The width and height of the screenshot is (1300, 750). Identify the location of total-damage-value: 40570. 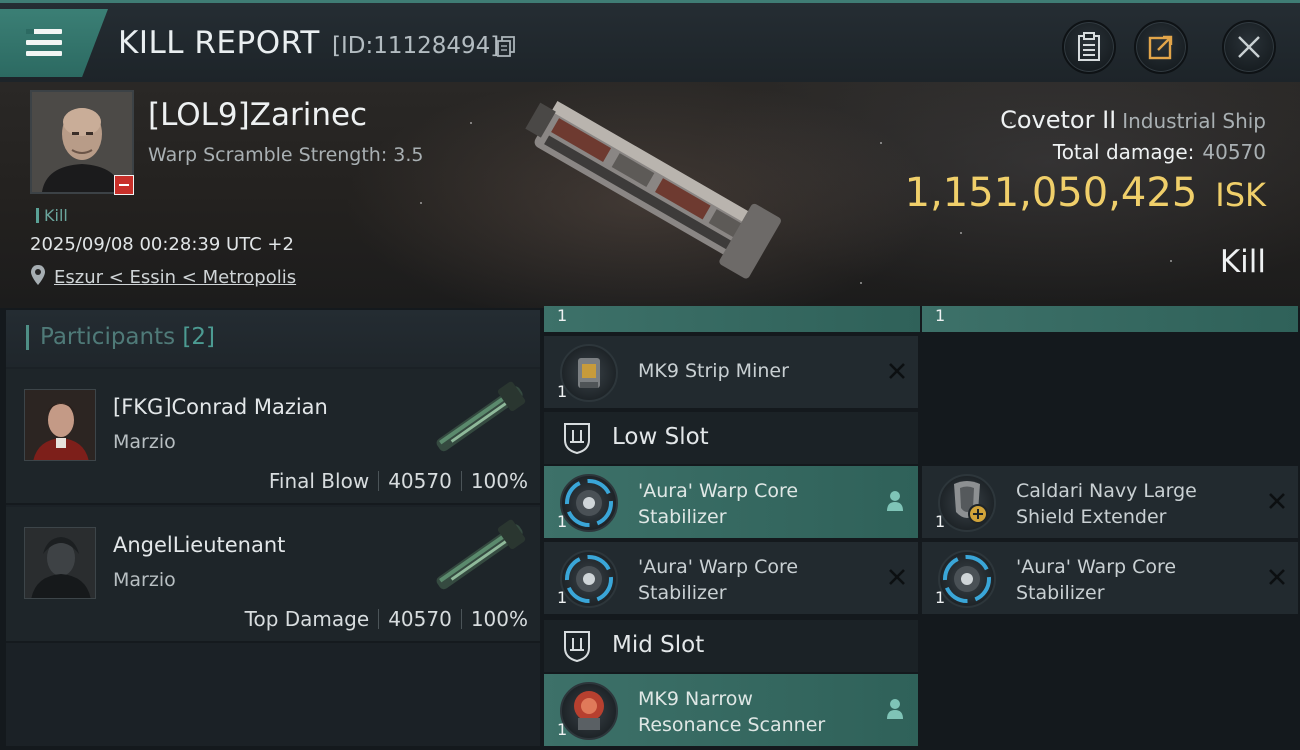
(1234, 152).